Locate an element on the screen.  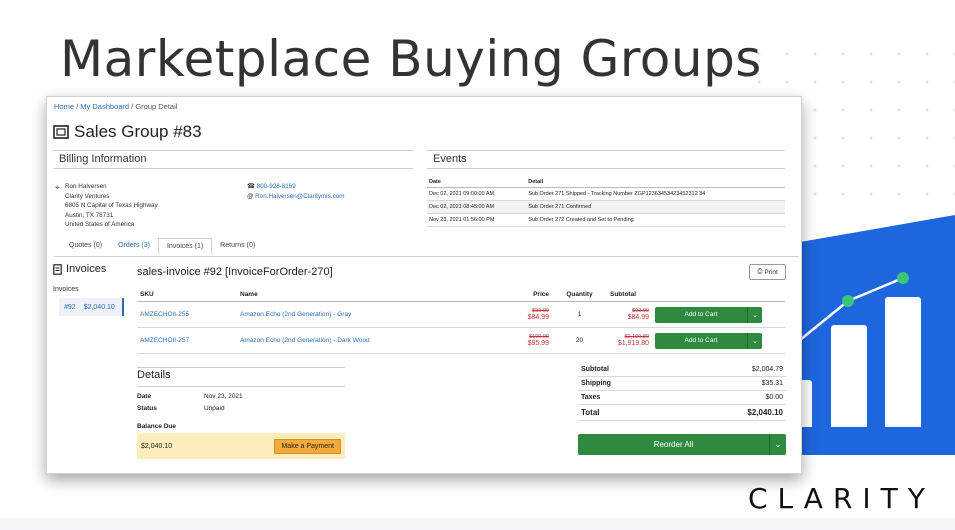
column-header: Subtotal is located at coordinates (629, 295).